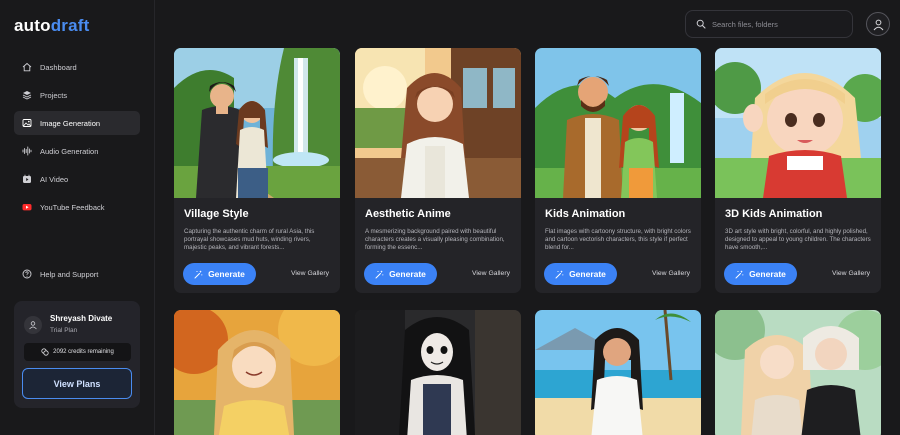 The height and width of the screenshot is (435, 900). Describe the element at coordinates (27, 207) in the screenshot. I see `youtube-icon` at that location.